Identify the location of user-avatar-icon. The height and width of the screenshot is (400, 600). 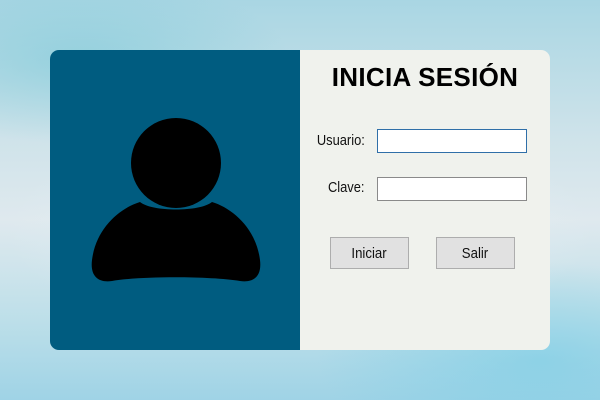
(176, 200).